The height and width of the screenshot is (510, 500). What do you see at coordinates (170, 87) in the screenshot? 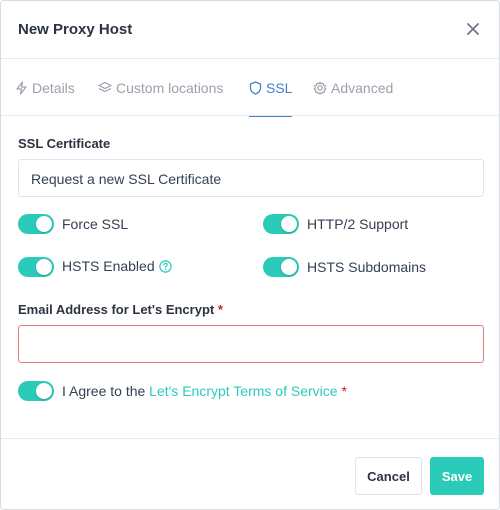
I see `tab-label: Custom locations` at bounding box center [170, 87].